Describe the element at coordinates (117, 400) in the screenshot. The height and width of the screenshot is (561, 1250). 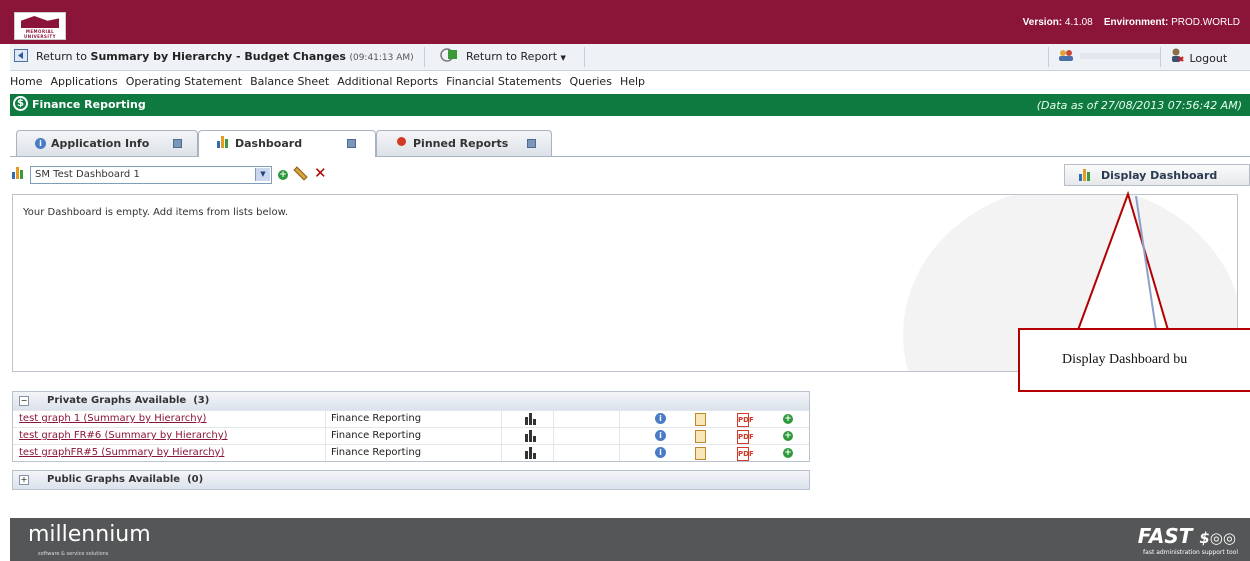
I see `private-graphs-title: Private Graphs Available` at that location.